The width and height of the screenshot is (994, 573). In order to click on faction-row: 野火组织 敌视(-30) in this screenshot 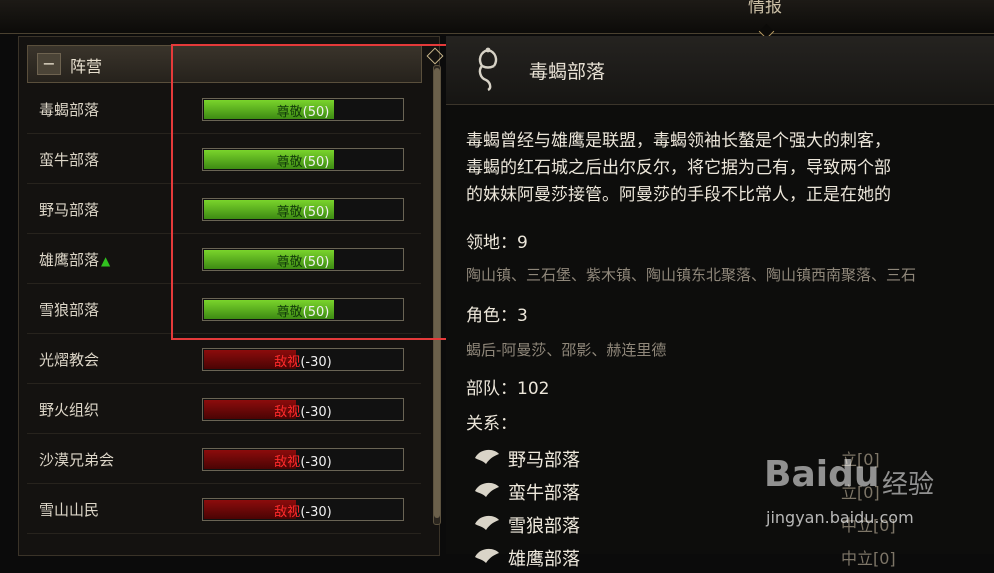, I will do `click(224, 410)`.